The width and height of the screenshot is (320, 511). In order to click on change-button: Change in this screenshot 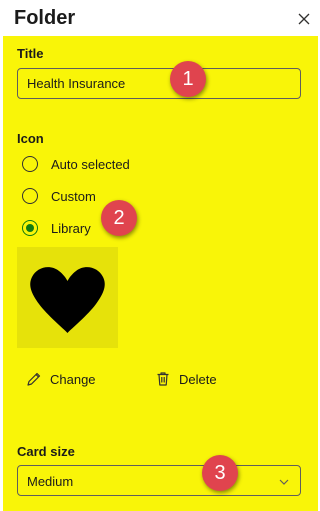, I will do `click(61, 379)`.